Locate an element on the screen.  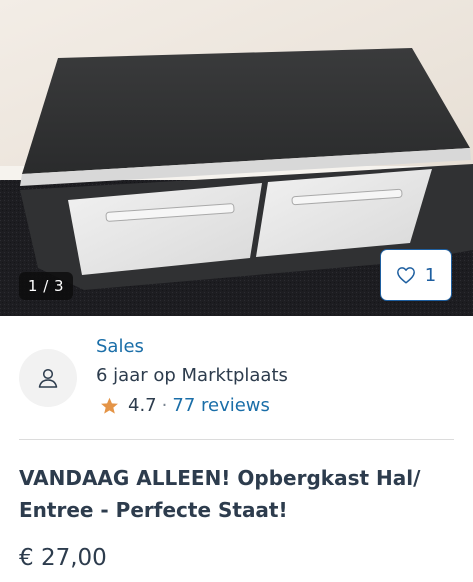
reviews-link: 77 reviews is located at coordinates (221, 405).